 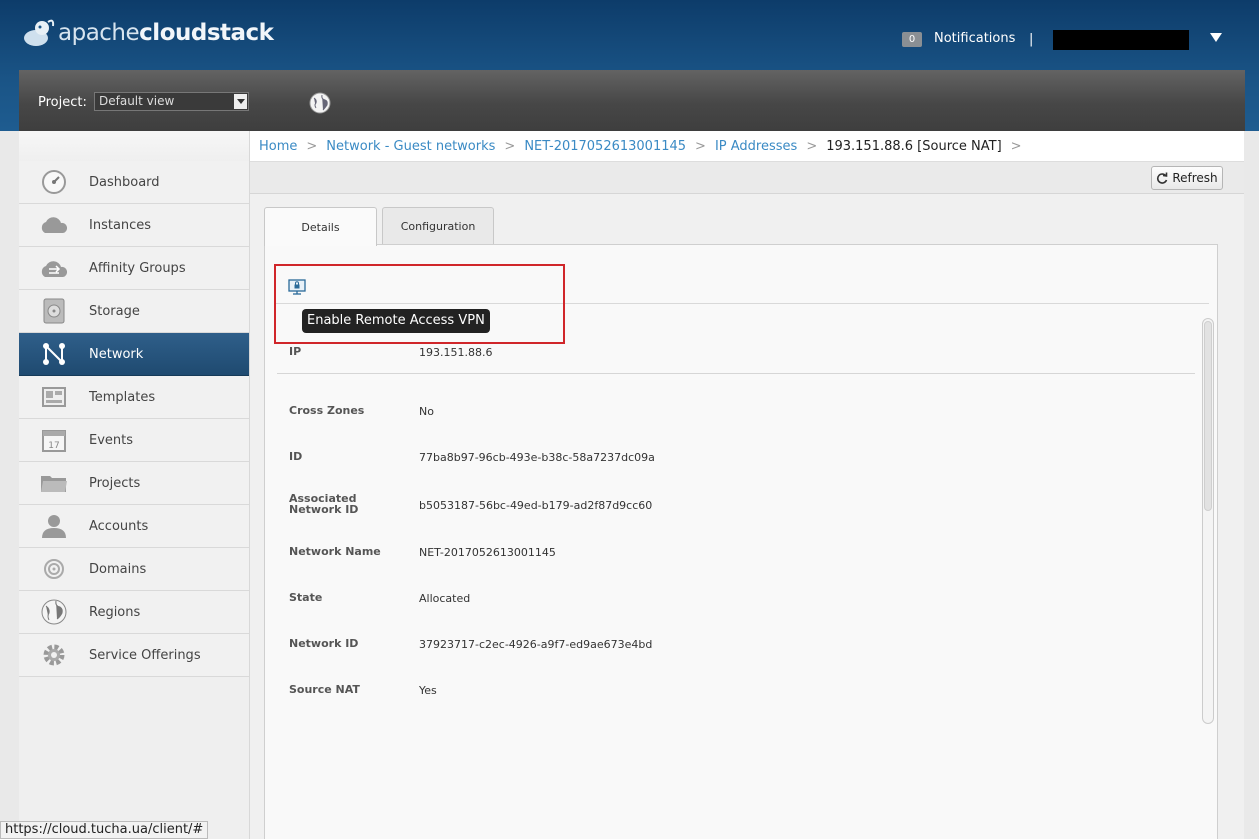 What do you see at coordinates (537, 457) in the screenshot?
I see `detail-value: 77ba8b97-96cb-493e-b38c-58a7237dc09a` at bounding box center [537, 457].